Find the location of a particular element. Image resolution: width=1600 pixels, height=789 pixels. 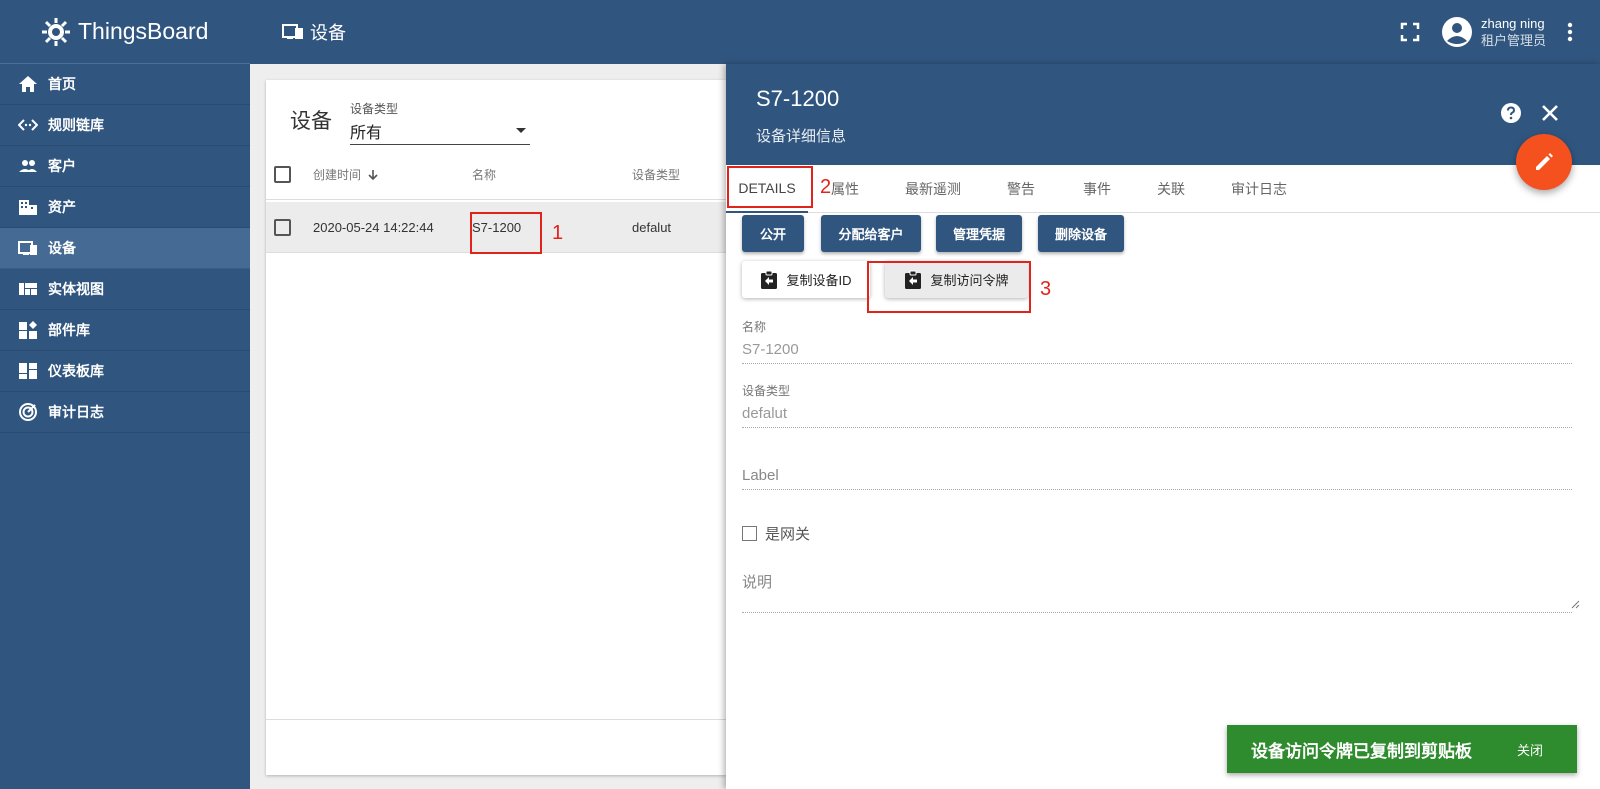

fullscreen-icon is located at coordinates (1410, 32).